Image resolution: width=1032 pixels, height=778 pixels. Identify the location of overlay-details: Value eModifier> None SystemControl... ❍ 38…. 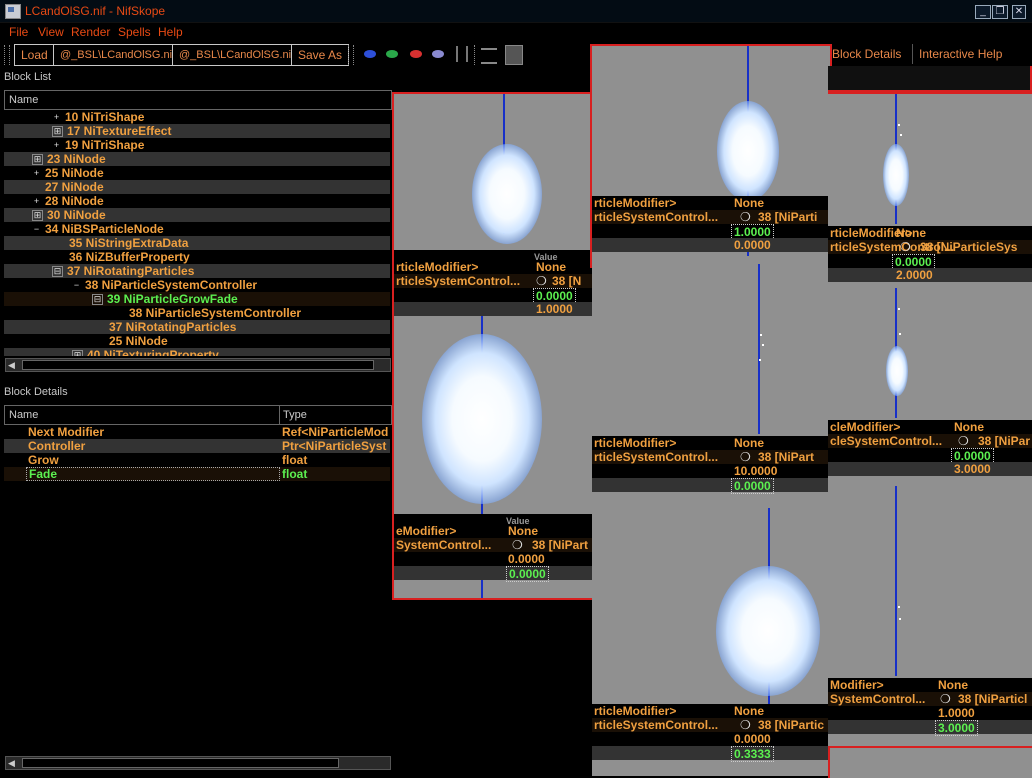
(494, 548).